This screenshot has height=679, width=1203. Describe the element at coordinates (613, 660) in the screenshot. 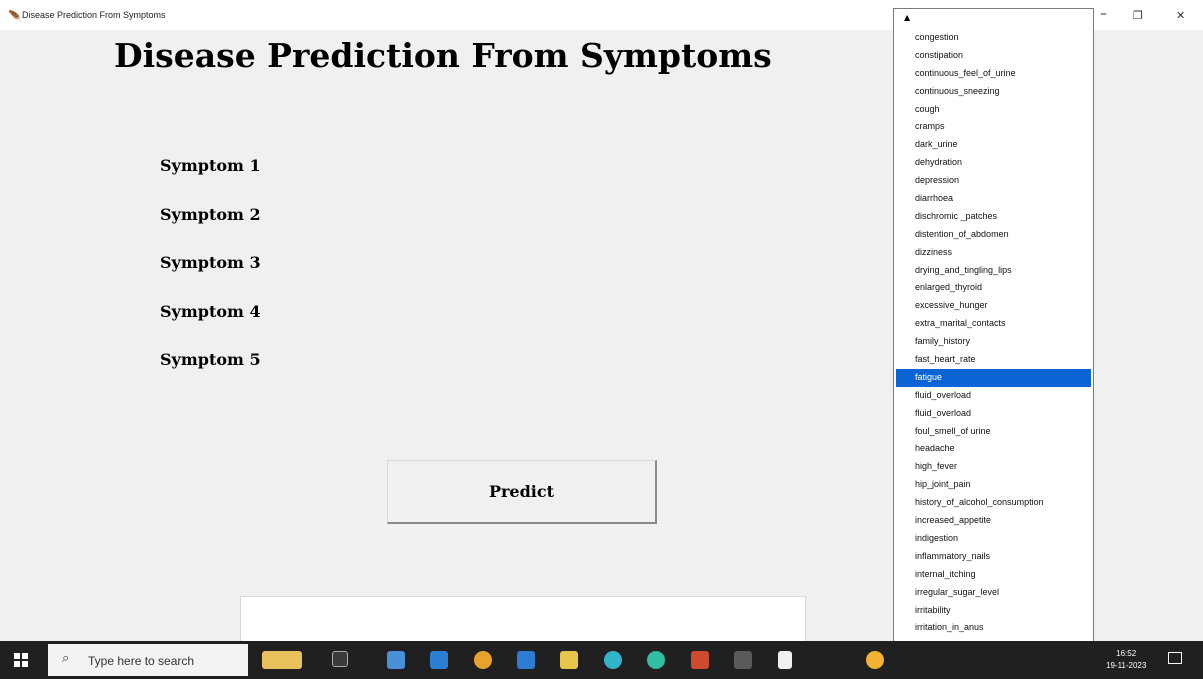

I see `edge-icon` at that location.